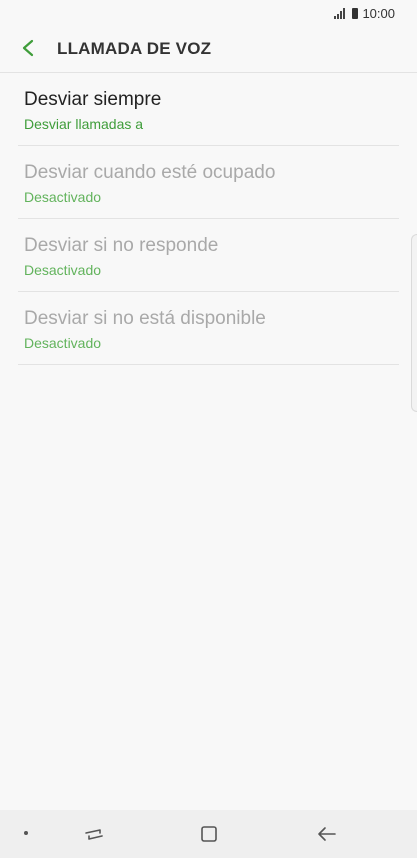 Image resolution: width=417 pixels, height=858 pixels. I want to click on list-item-title: Desviar si no está disponible, so click(145, 318).